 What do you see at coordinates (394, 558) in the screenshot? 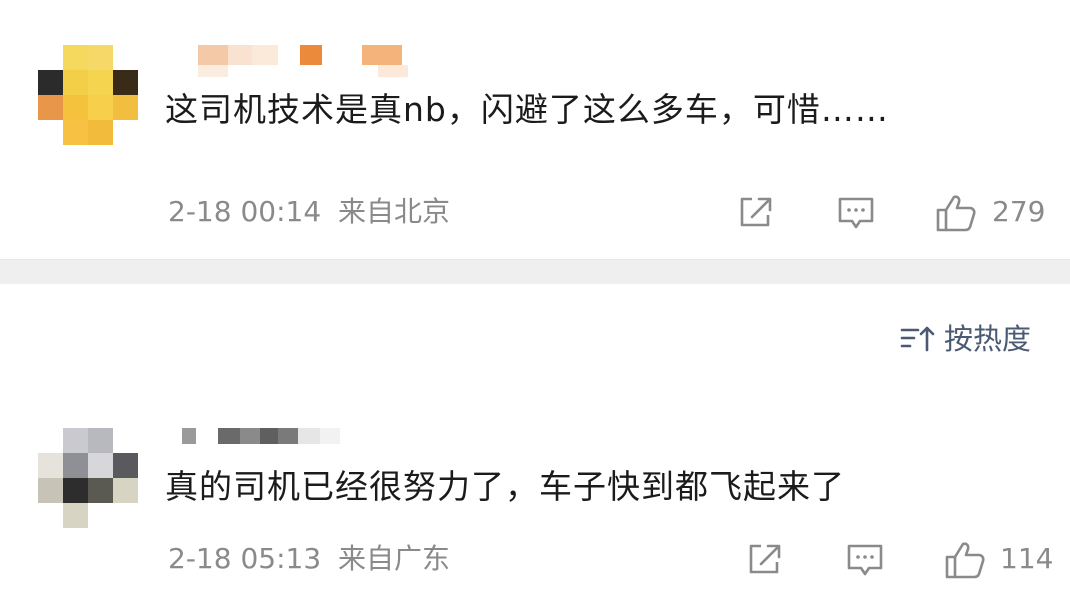
I see `comment-location: 来自广东` at bounding box center [394, 558].